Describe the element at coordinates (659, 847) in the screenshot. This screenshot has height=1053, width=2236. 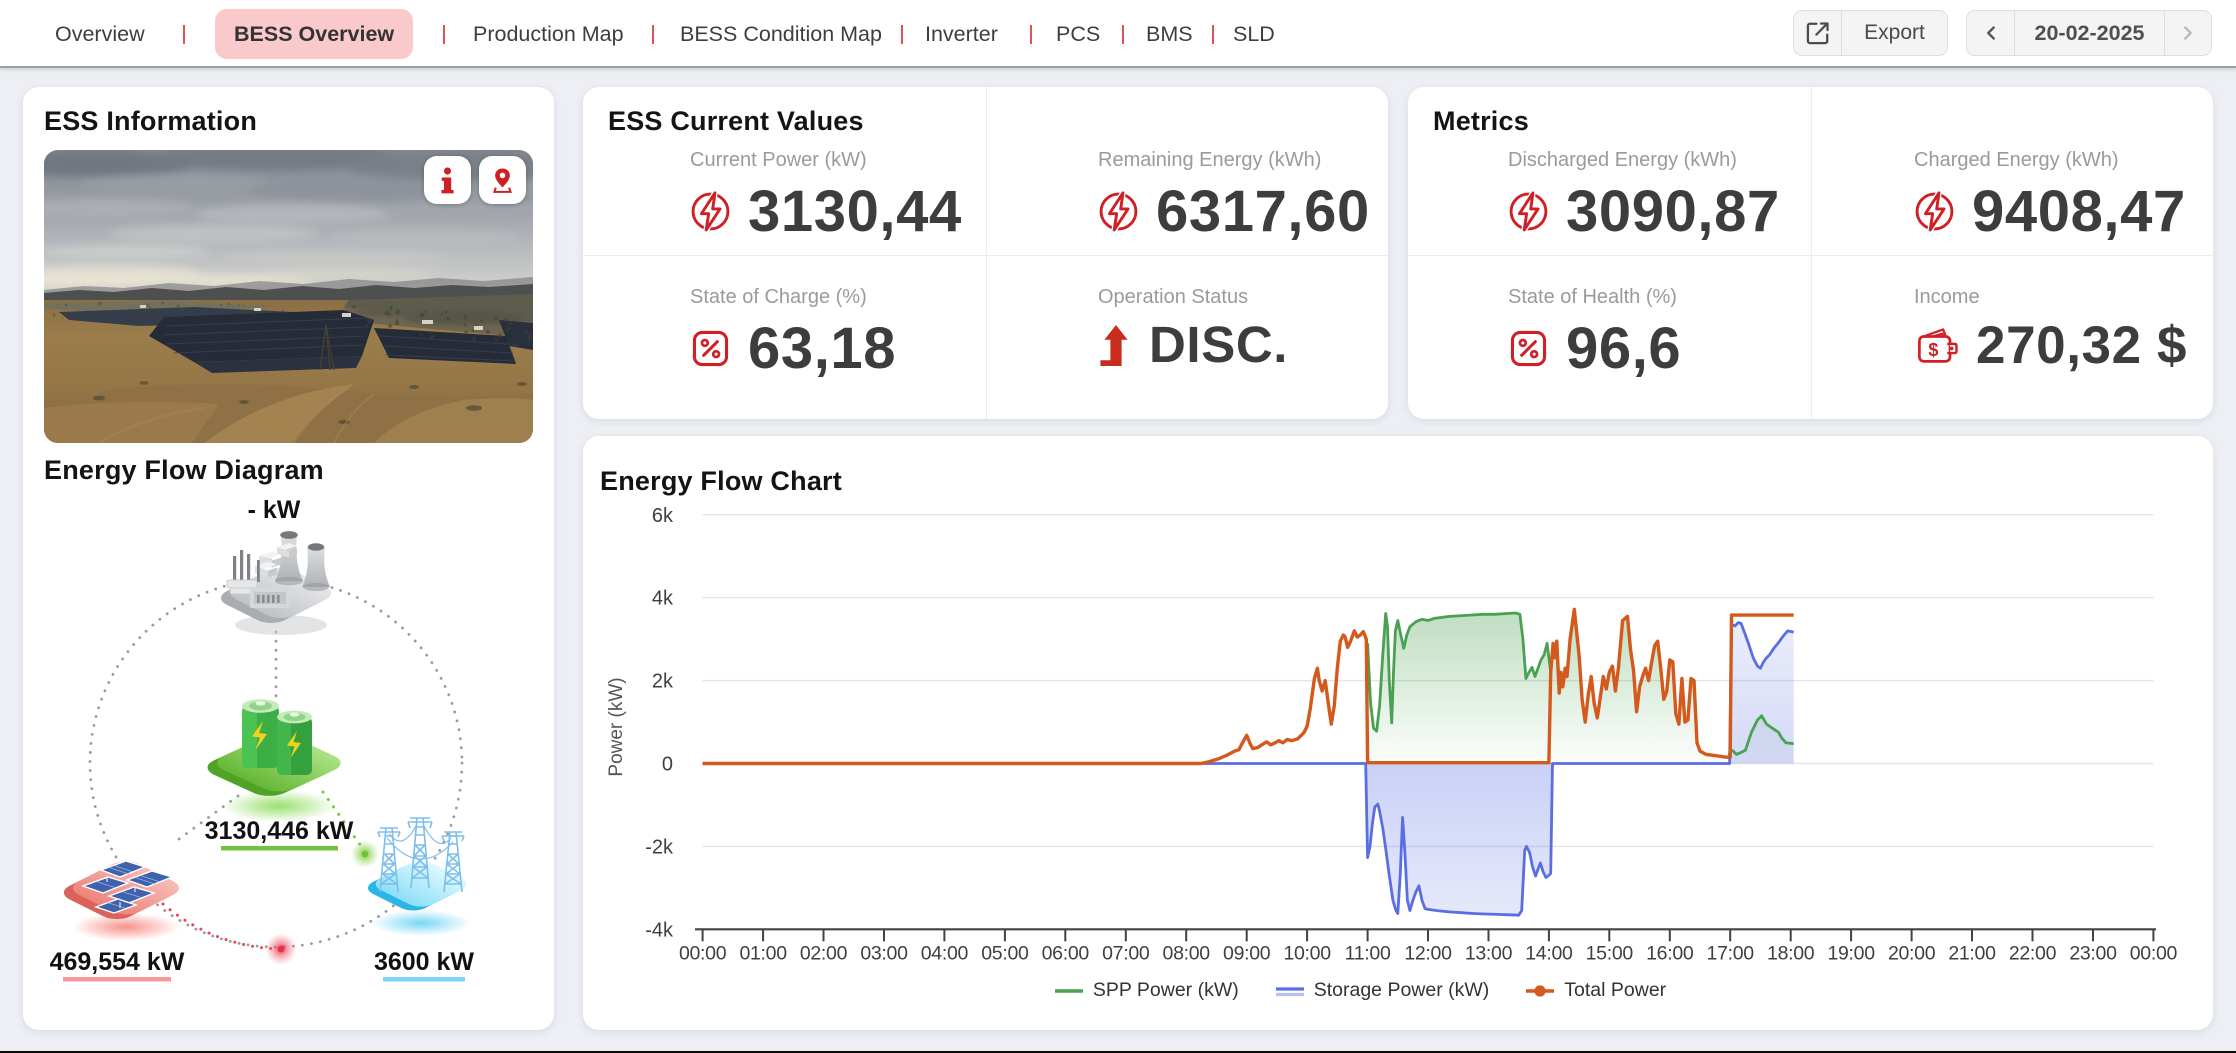
I see `svg-text: -2k` at that location.